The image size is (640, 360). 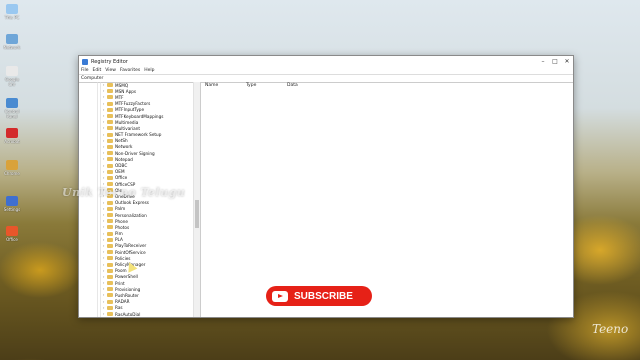 What do you see at coordinates (132, 203) in the screenshot?
I see `tree-key-label: Outlook Express` at bounding box center [132, 203].